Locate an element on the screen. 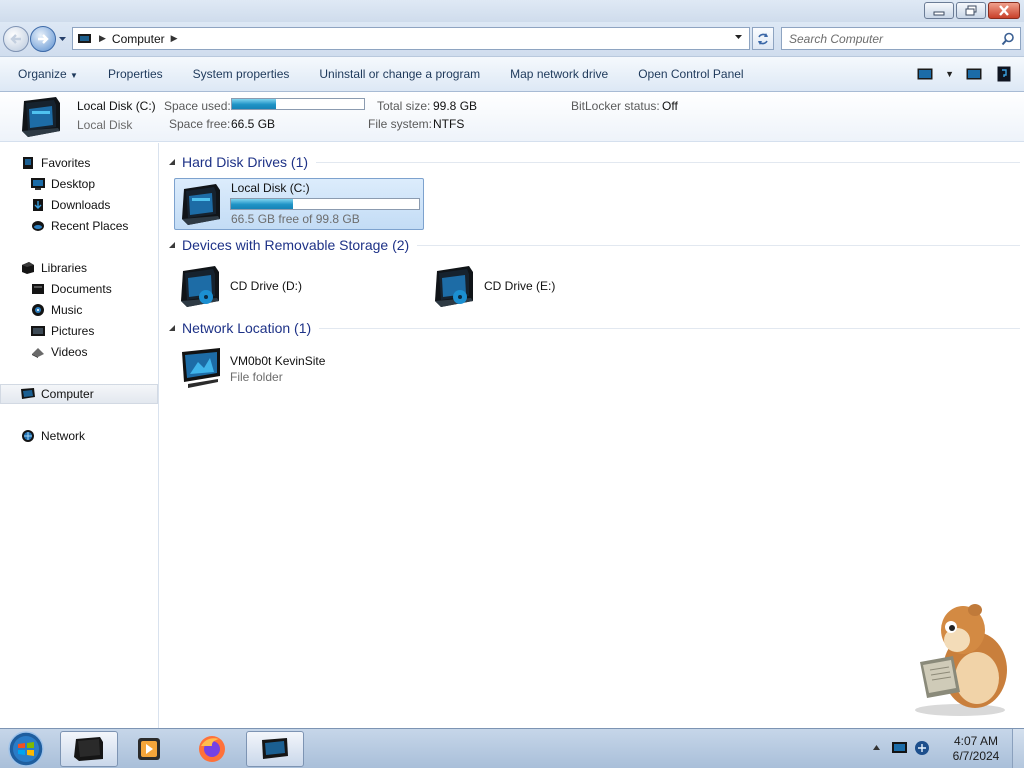 This screenshot has height=768, width=1024. group-header-network-location: Network Location (1) is located at coordinates (594, 328).